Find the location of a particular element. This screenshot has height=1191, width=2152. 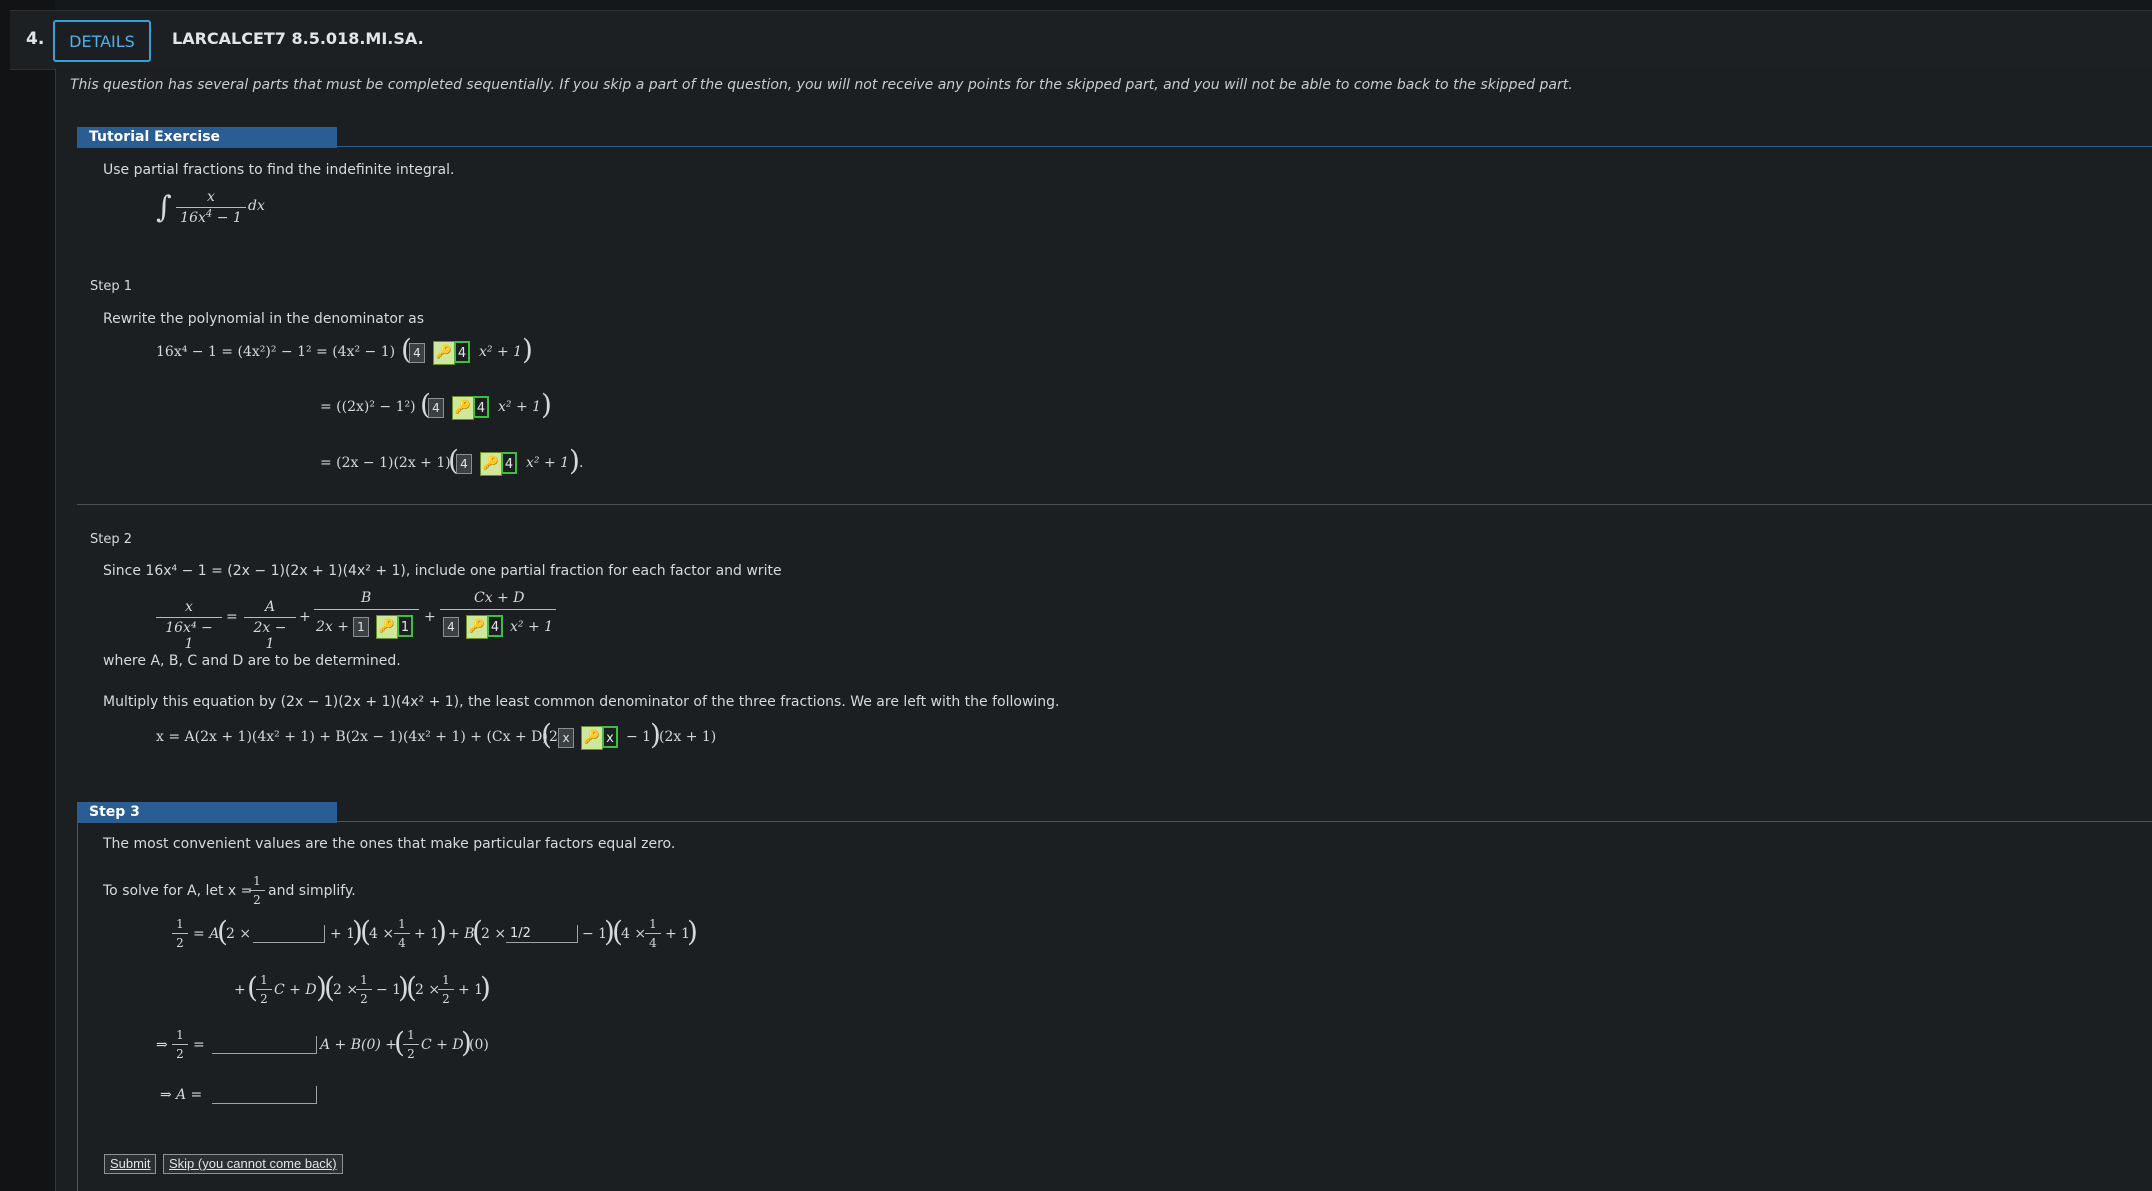

frac-c-den-tail: x² + 1 is located at coordinates (532, 627).